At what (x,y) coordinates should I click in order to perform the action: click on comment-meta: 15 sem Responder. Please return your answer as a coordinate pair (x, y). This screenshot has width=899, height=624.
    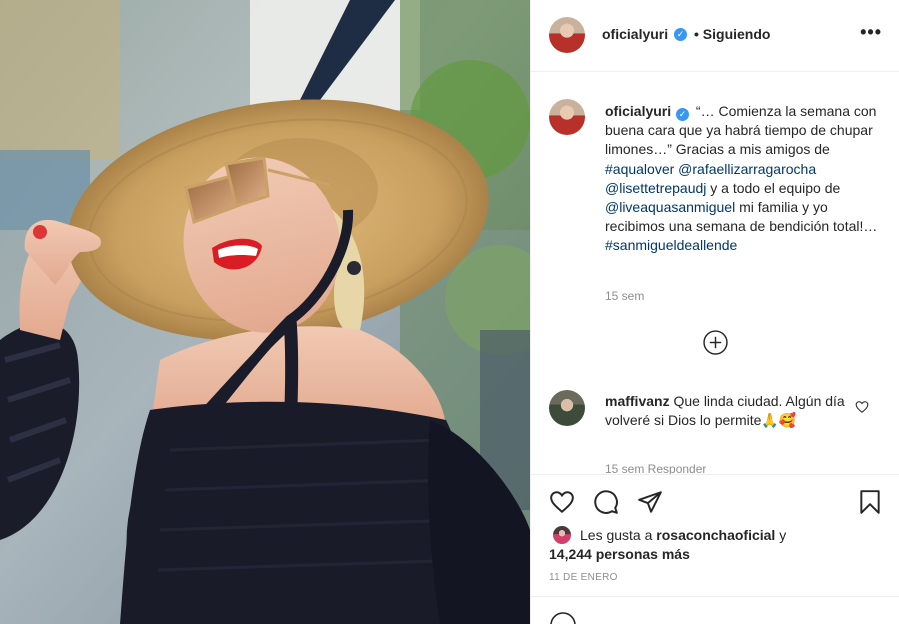
    Looking at the image, I should click on (655, 468).